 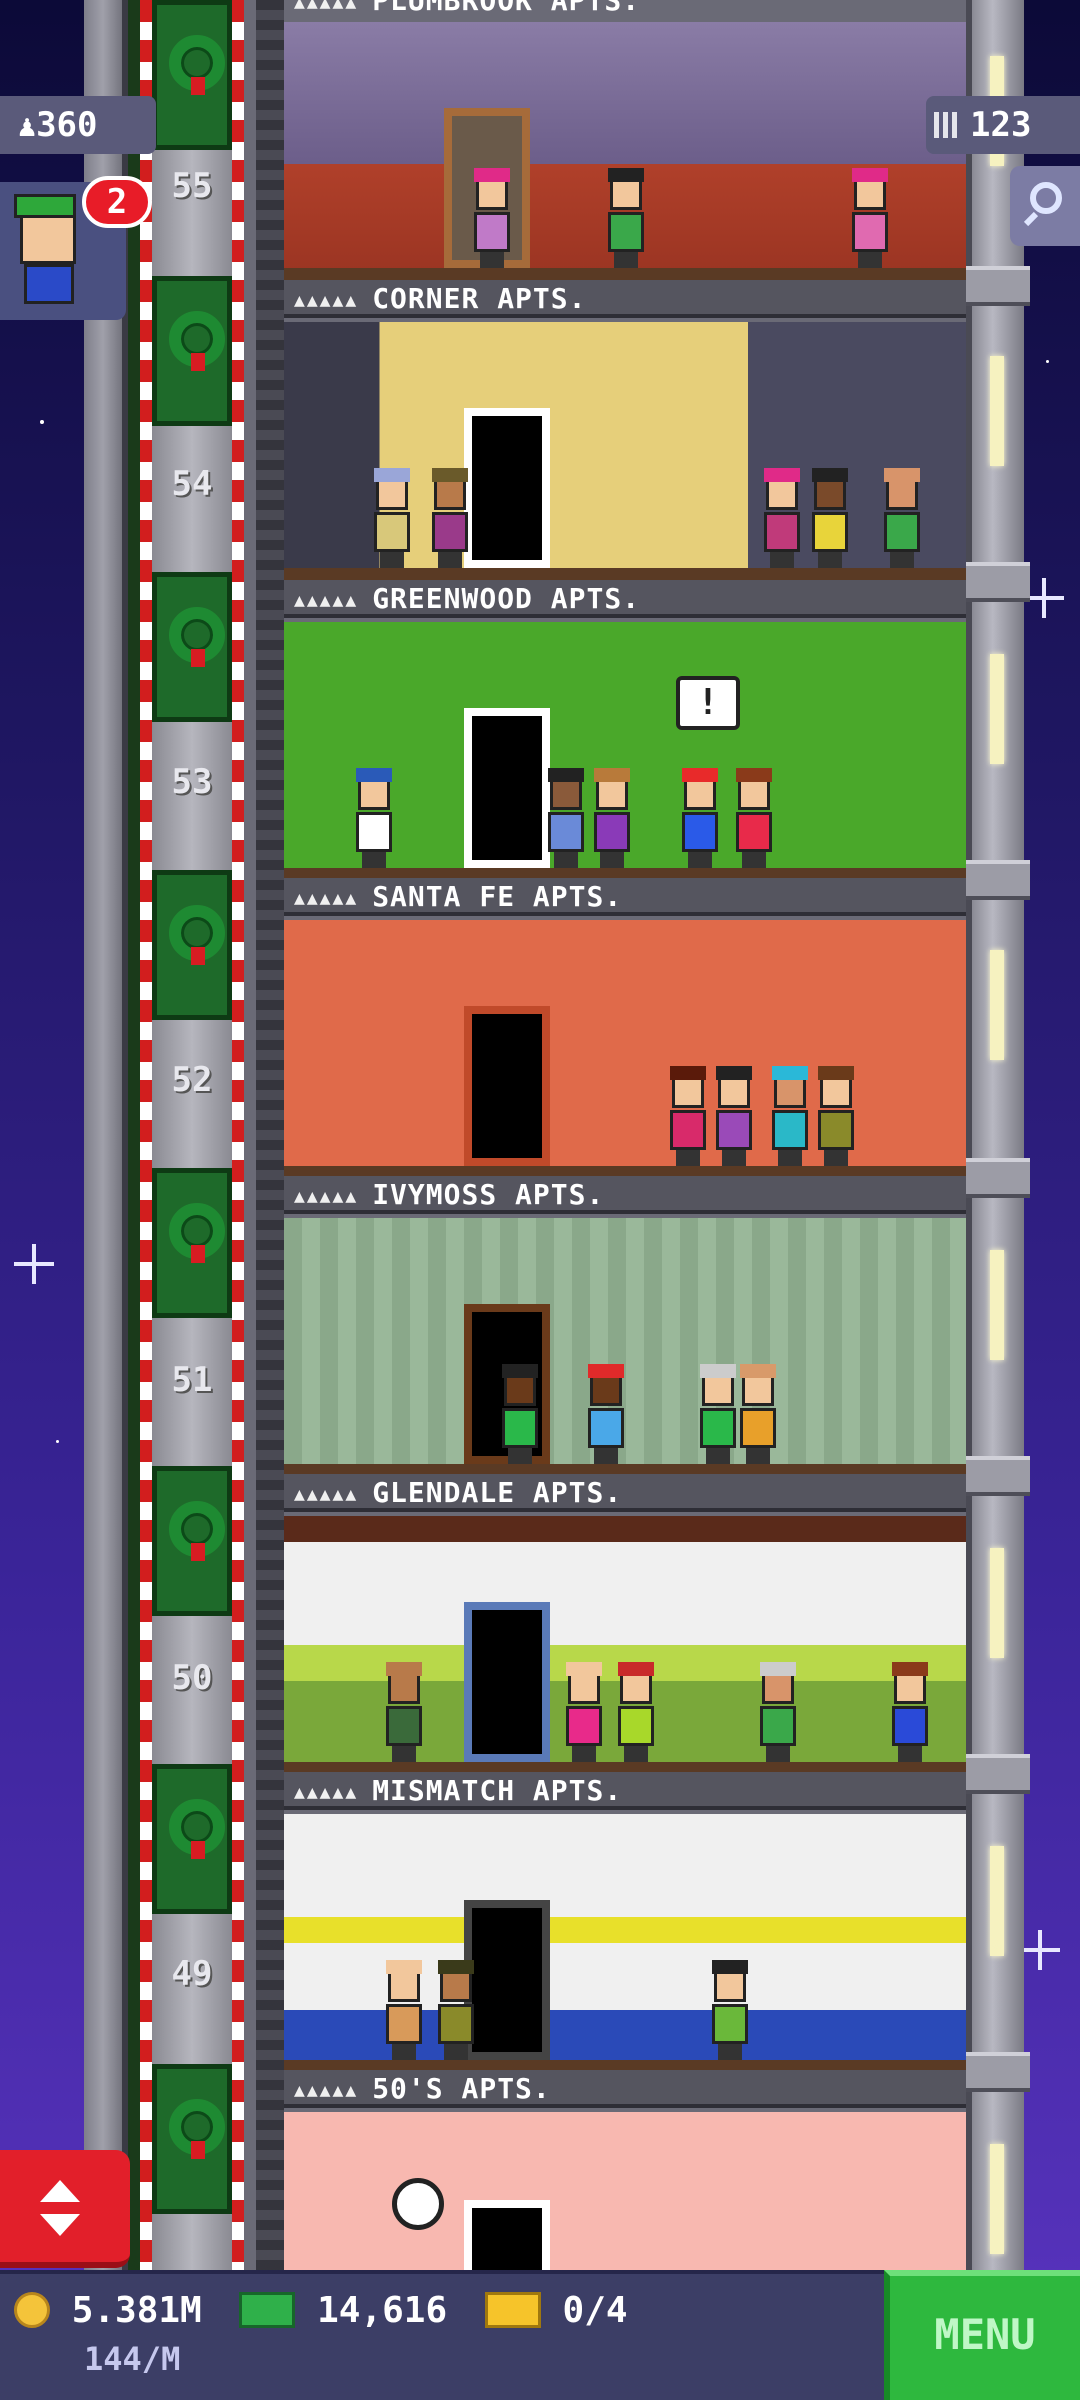 I want to click on floor-name: SANTA FE APTS., so click(x=497, y=896).